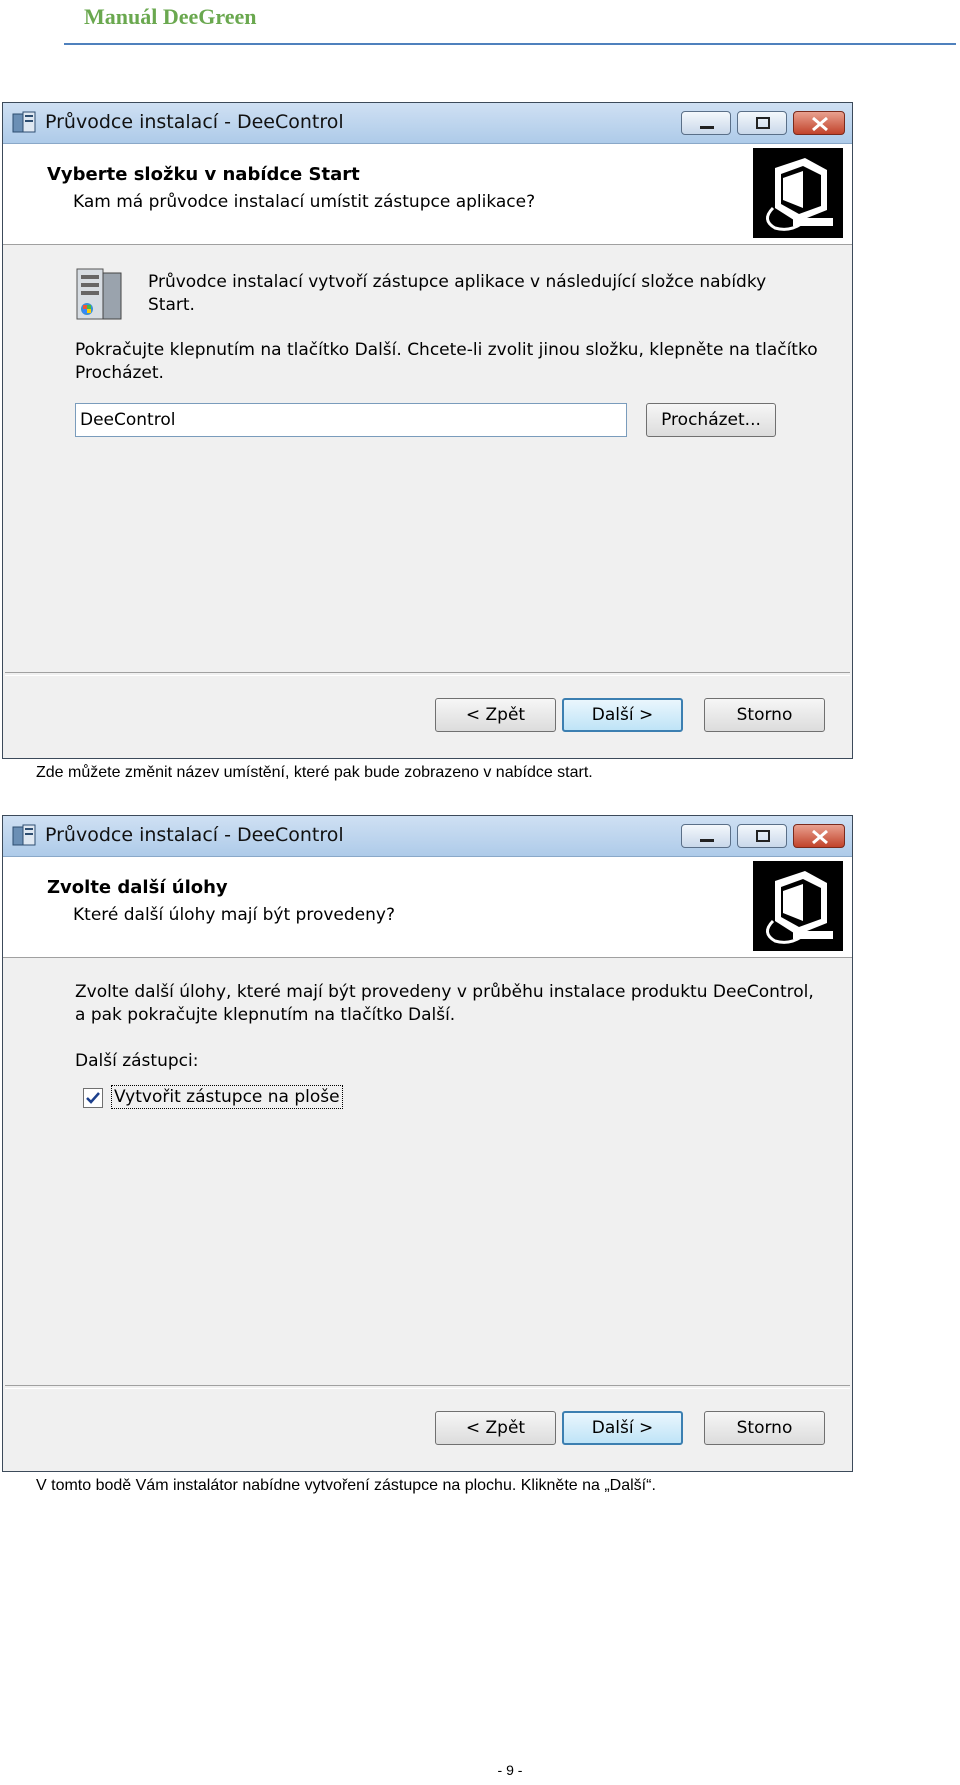 This screenshot has height=1785, width=960. Describe the element at coordinates (99, 294) in the screenshot. I see `start-menu-folder-icon` at that location.